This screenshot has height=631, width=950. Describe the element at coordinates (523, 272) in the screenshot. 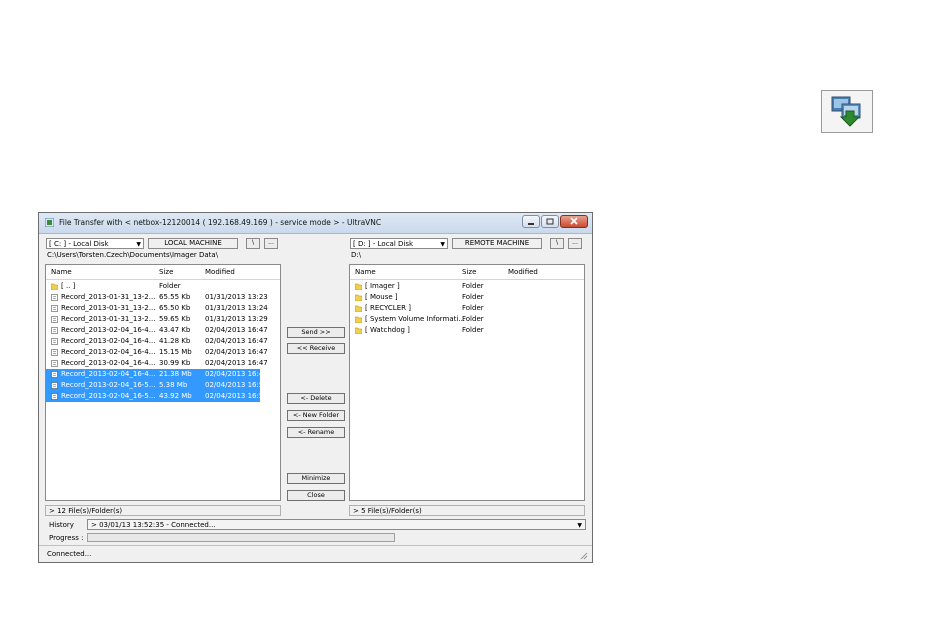

I see `remote-col-modified: Modified` at that location.